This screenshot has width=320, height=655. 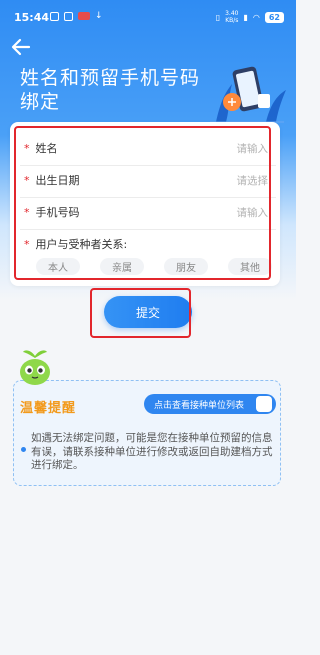 What do you see at coordinates (250, 17) in the screenshot?
I see `status-right: ▯ 3.40 KB/s ▮ ◠ 62` at bounding box center [250, 17].